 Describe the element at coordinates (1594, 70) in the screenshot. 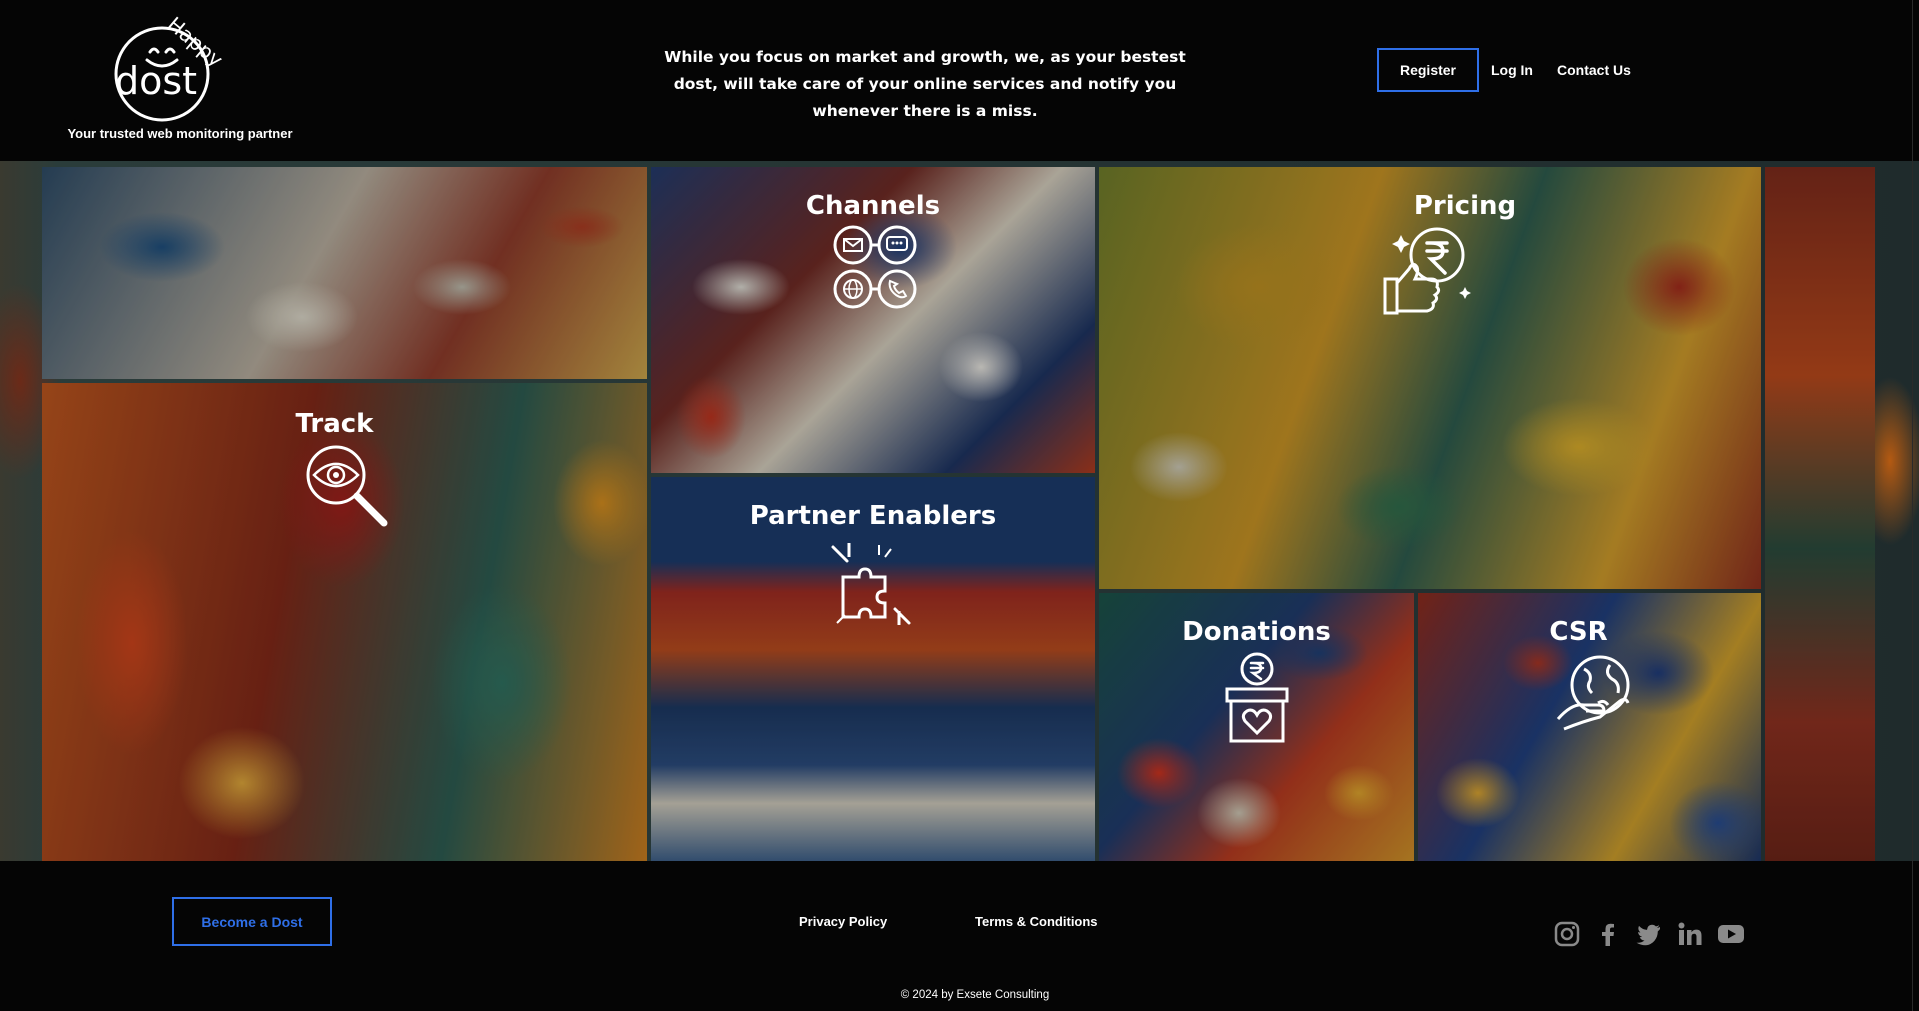

I see `contact-us-link: Contact Us` at that location.